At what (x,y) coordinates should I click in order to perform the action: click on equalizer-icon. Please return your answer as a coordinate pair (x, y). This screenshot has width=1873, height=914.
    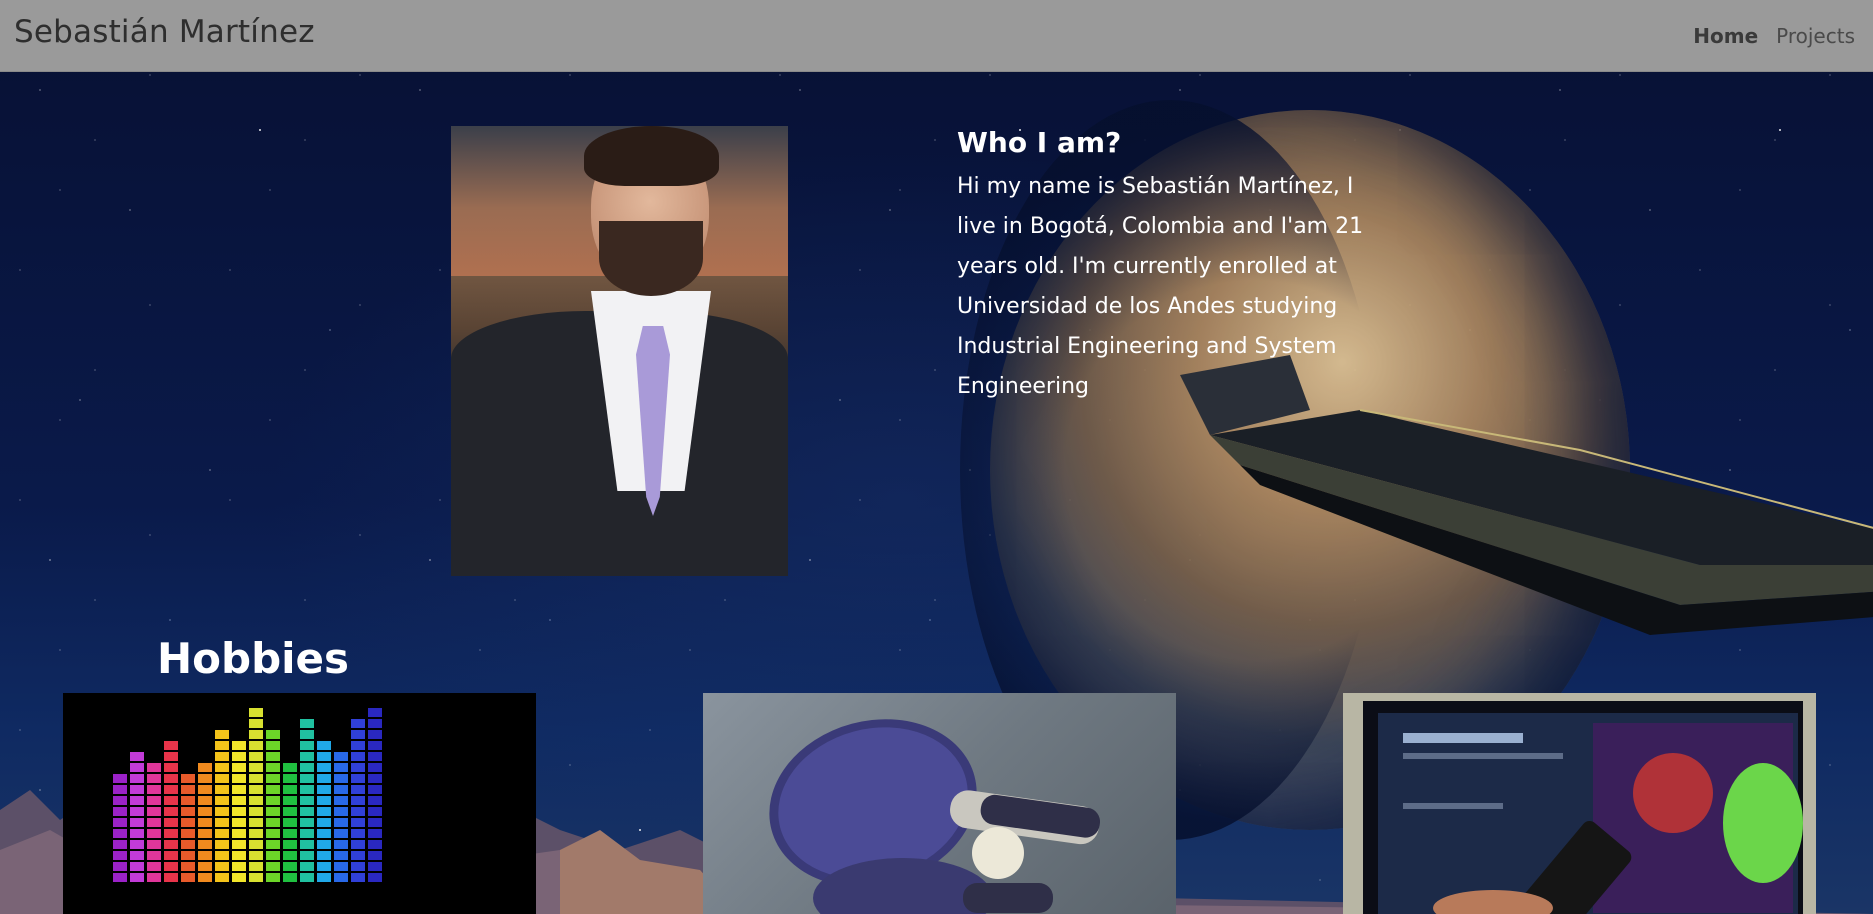
    Looking at the image, I should click on (247, 795).